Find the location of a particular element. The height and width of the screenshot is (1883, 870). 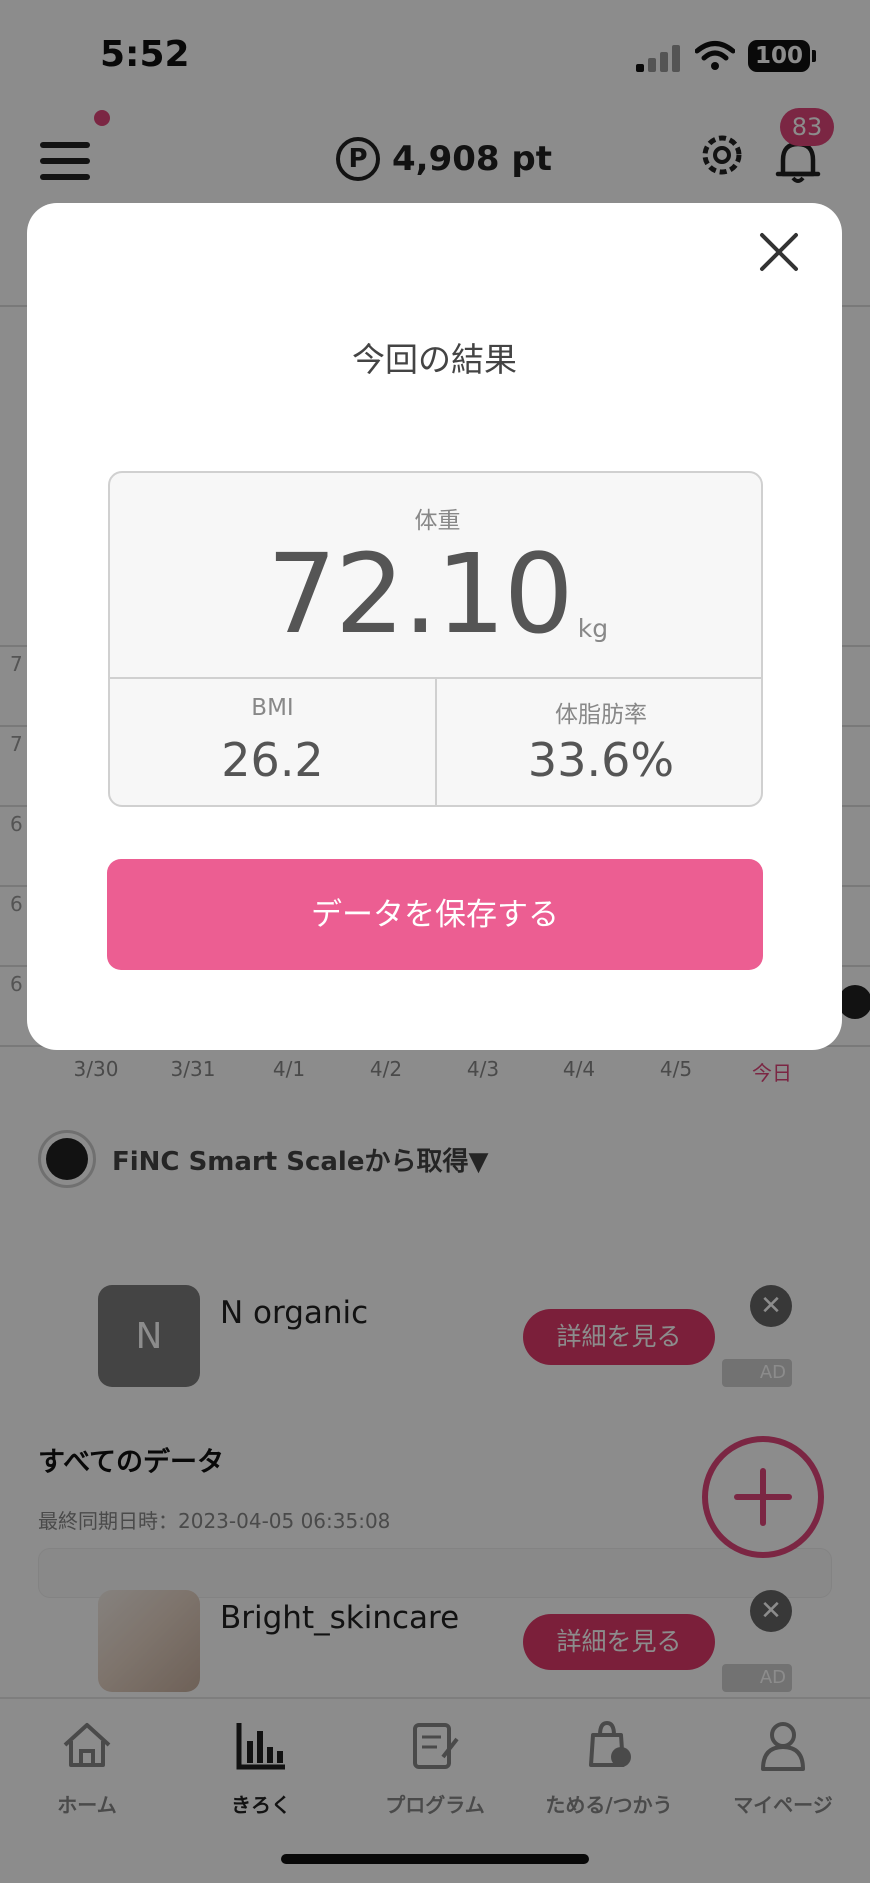

weight-section: 体重 72.10 kg is located at coordinates (435, 576).